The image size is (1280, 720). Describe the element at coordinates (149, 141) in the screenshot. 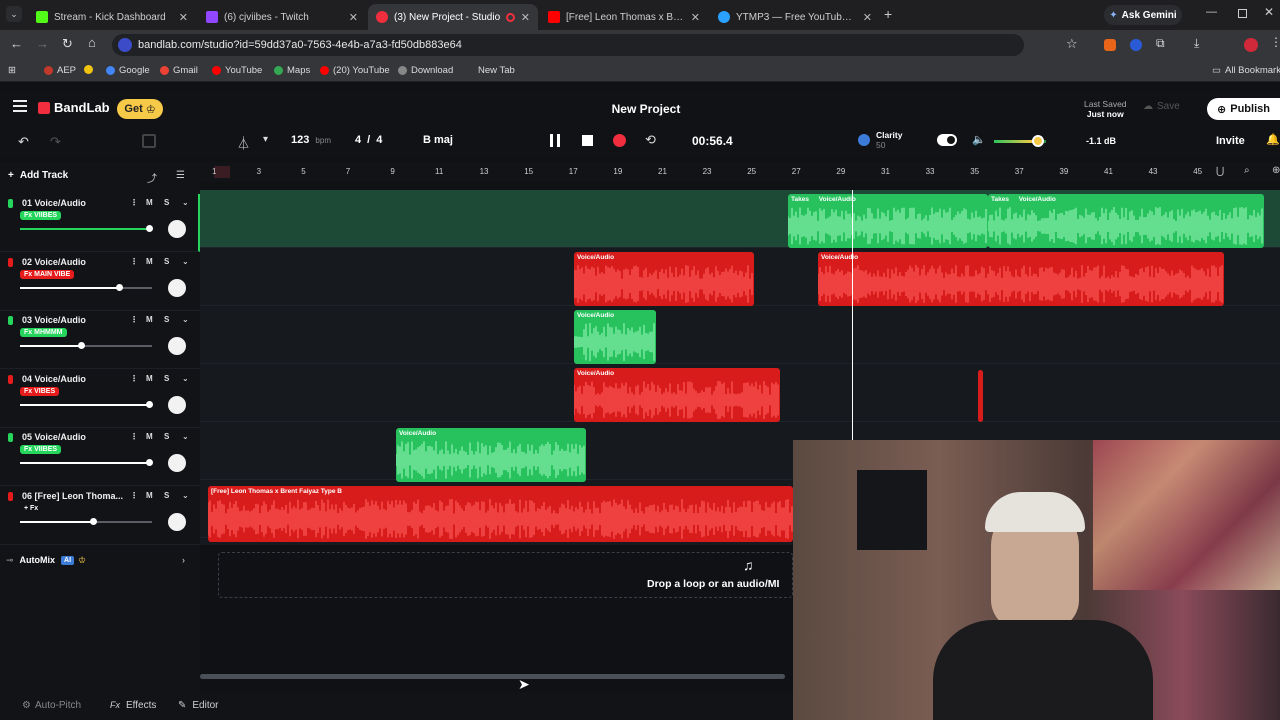

I see `mixer-icon` at that location.